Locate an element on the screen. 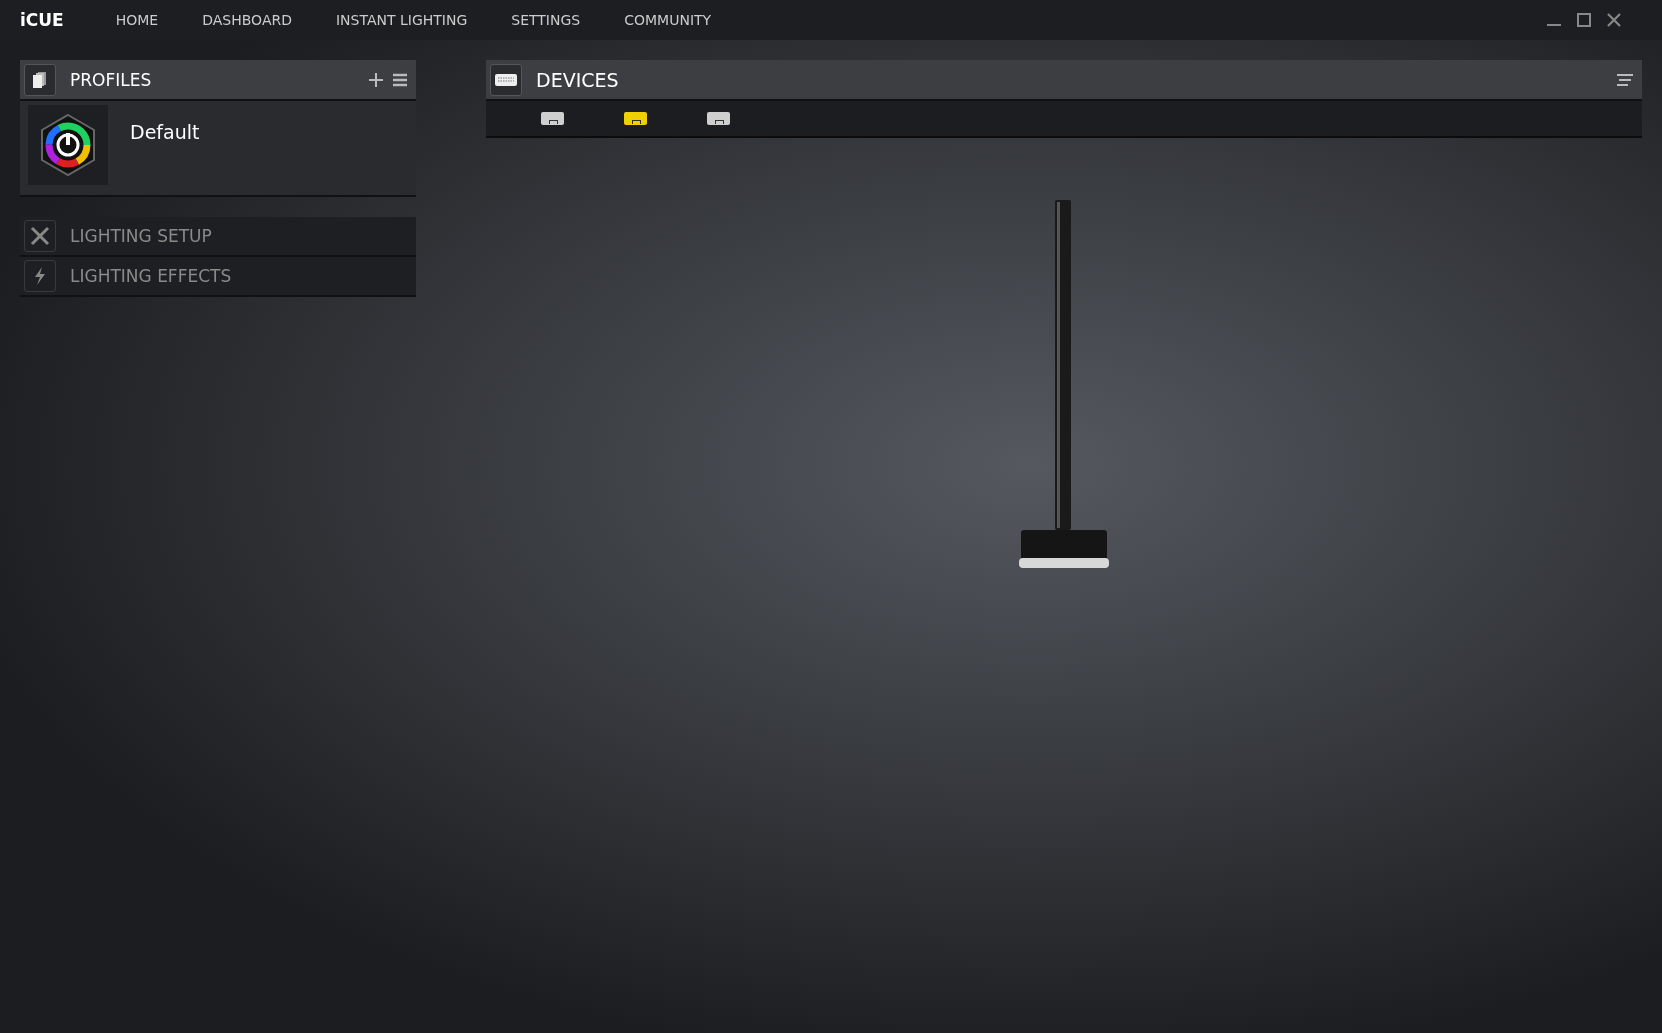 The image size is (1662, 1033). close-icon is located at coordinates (1614, 20).